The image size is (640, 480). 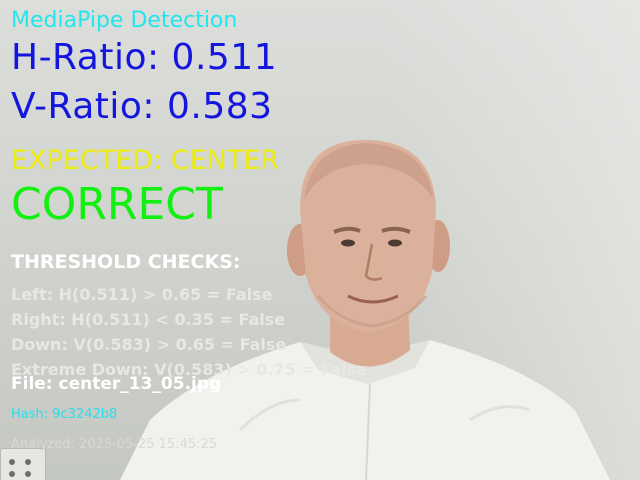 I want to click on threshold-check-down: Down: V(0.583) > 0.65 = False, so click(x=149, y=344).